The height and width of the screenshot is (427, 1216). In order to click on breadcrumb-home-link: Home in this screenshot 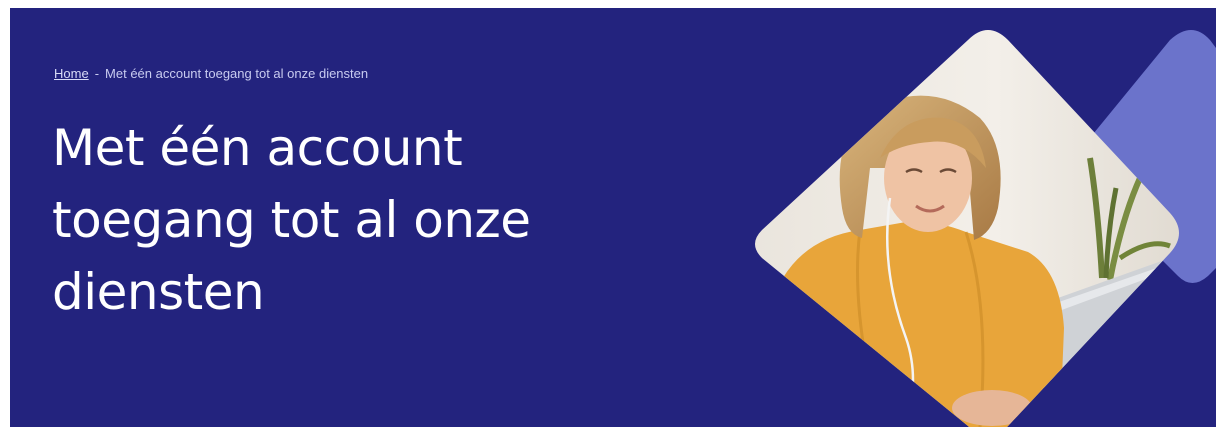, I will do `click(71, 73)`.